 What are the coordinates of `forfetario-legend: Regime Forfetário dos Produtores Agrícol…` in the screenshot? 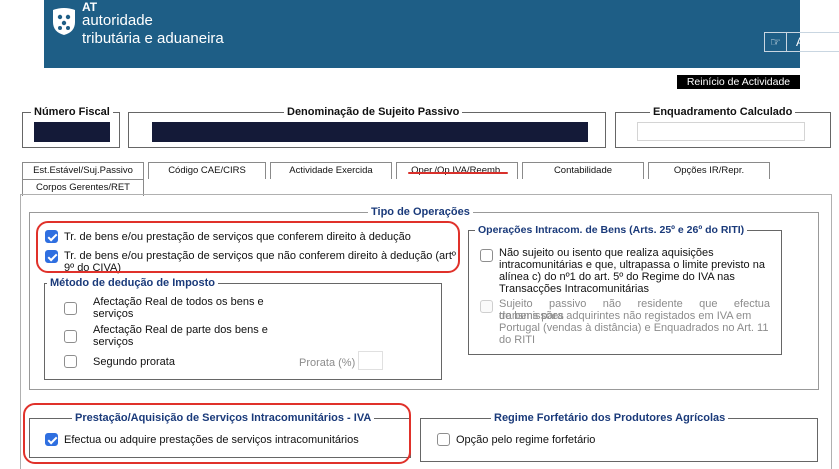 It's located at (610, 418).